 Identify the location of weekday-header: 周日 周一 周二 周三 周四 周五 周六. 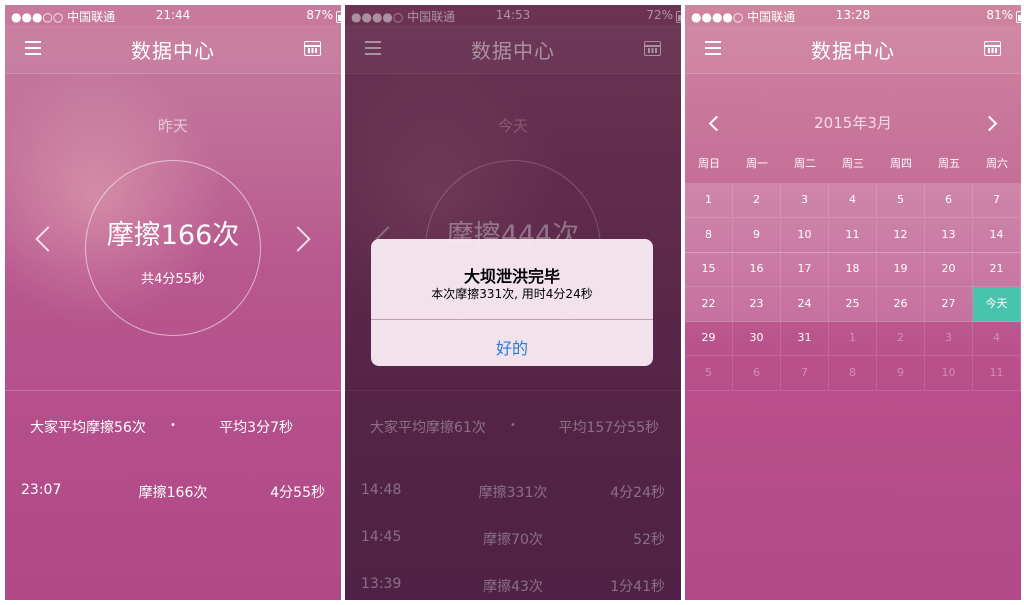
(853, 169).